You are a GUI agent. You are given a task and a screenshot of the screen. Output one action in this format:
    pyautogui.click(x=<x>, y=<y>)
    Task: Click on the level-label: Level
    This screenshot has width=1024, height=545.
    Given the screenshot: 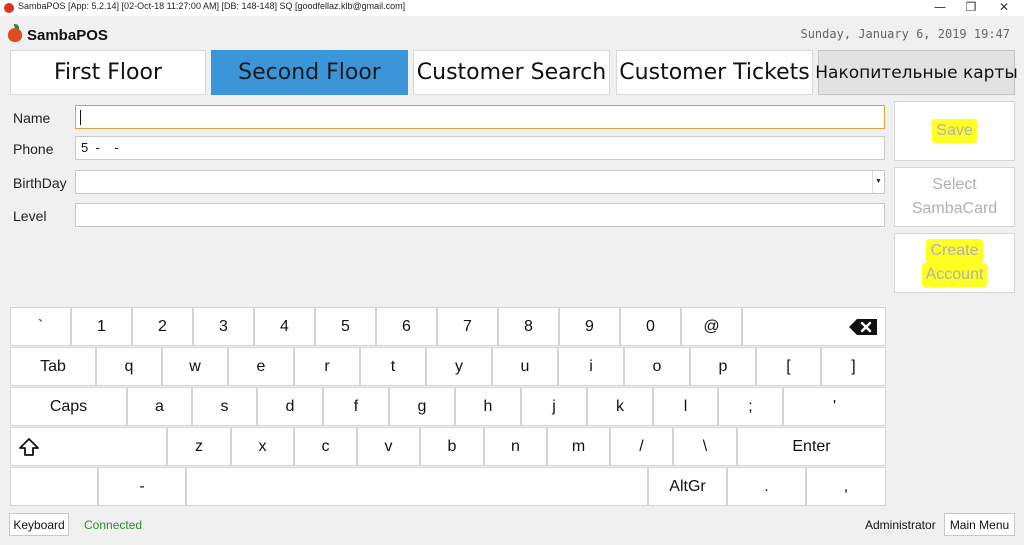 What is the action you would take?
    pyautogui.click(x=30, y=216)
    